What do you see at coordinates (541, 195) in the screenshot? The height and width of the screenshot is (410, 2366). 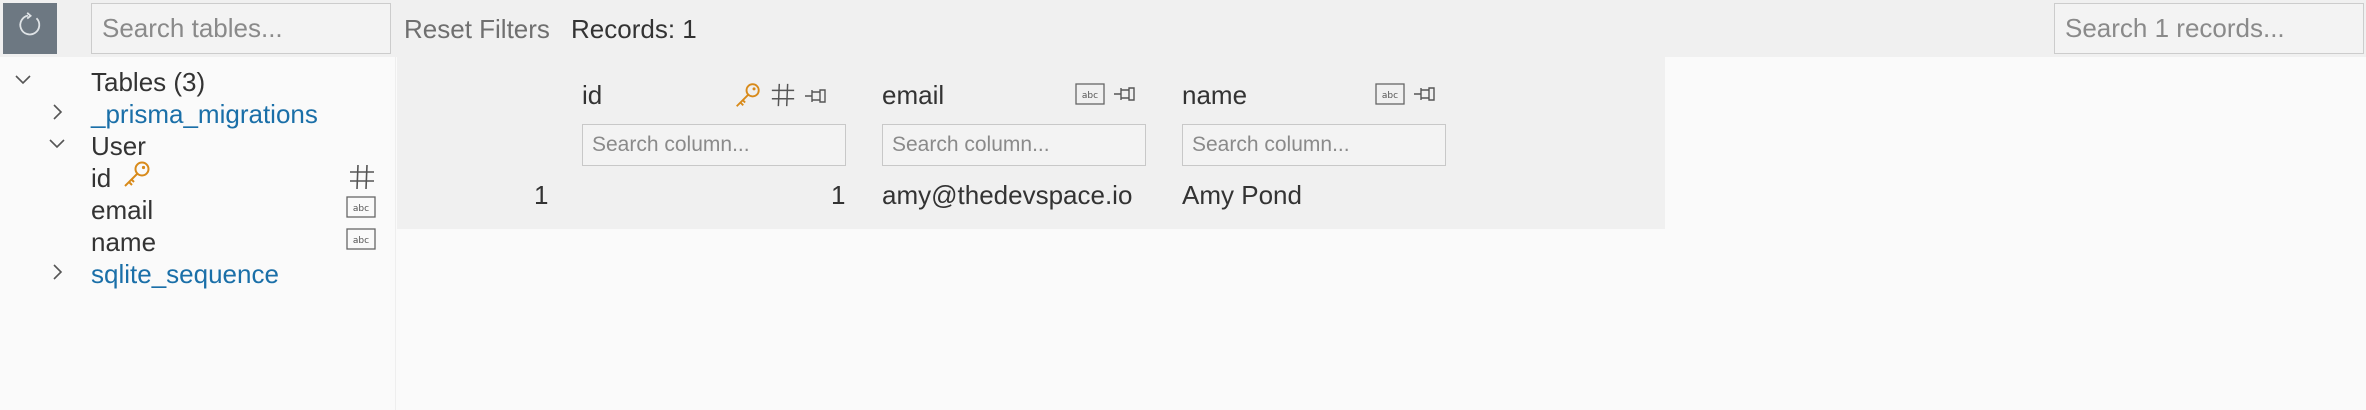 I see `row-number: 1` at bounding box center [541, 195].